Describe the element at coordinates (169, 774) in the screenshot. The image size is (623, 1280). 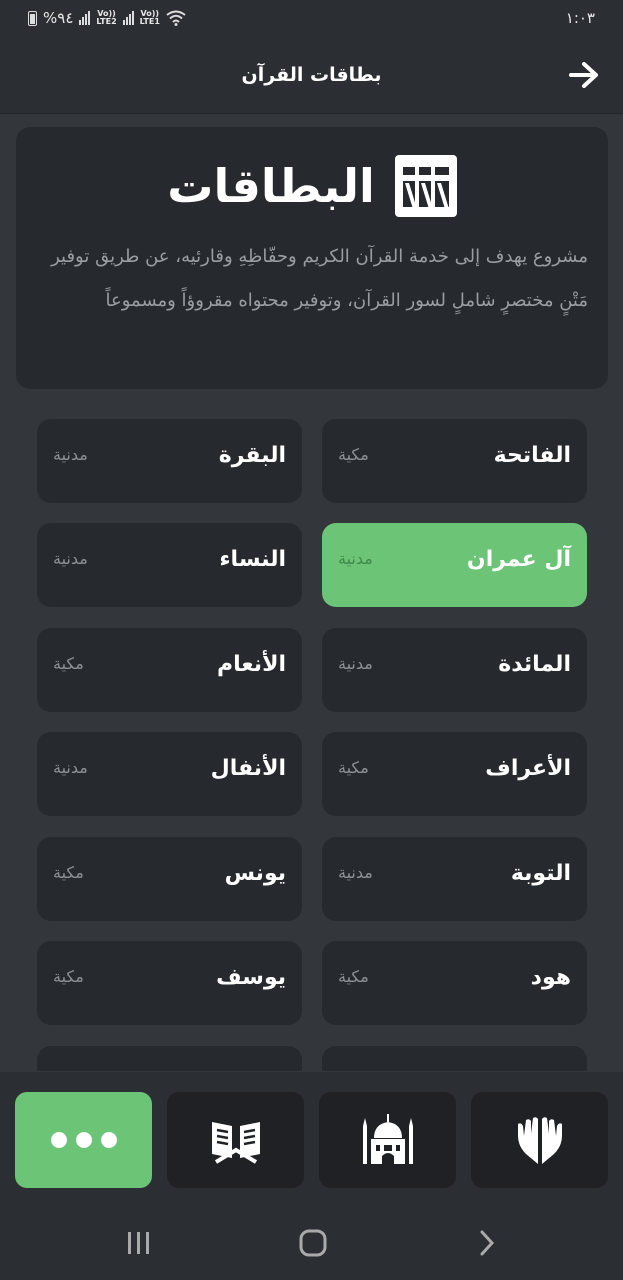
I see `surah-card: الأنفال مدنية` at that location.